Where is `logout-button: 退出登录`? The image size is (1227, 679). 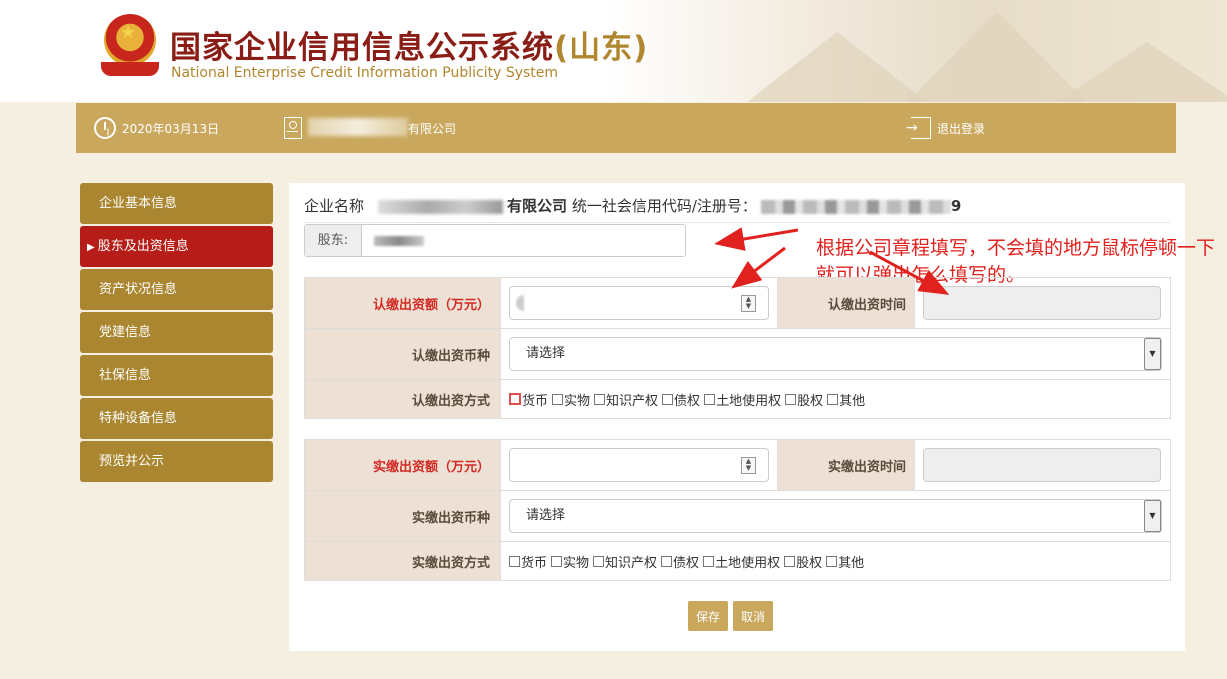 logout-button: 退出登录 is located at coordinates (945, 128).